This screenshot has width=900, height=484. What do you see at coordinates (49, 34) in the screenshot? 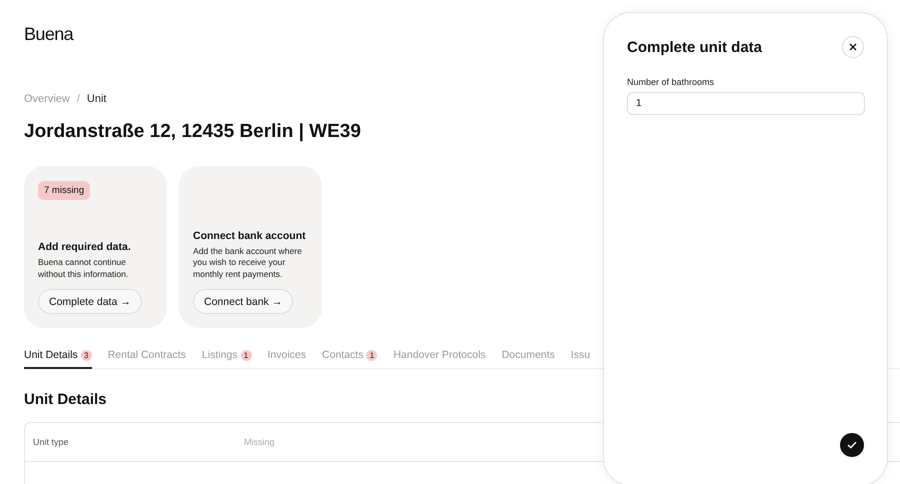
I see `logo: Buena` at bounding box center [49, 34].